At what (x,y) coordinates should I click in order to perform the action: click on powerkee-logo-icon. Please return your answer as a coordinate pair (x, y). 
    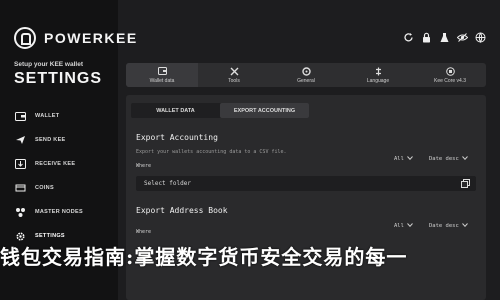
    Looking at the image, I should click on (25, 38).